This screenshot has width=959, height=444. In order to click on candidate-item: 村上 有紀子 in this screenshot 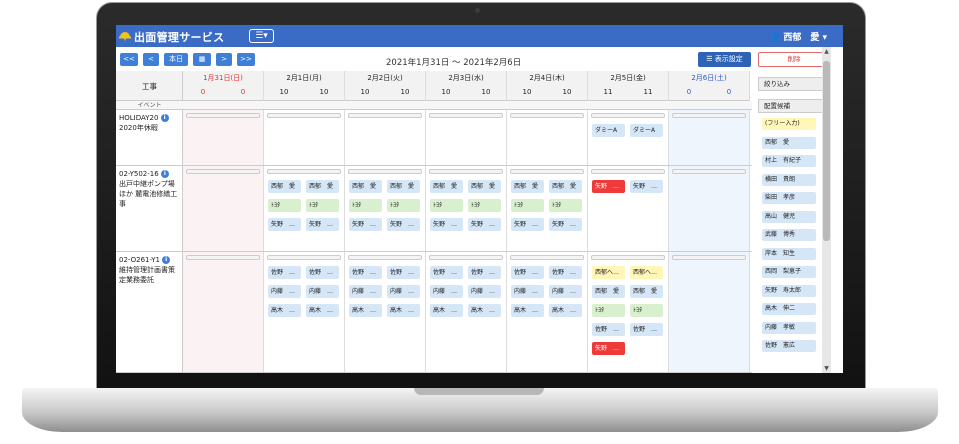, I will do `click(789, 161)`.